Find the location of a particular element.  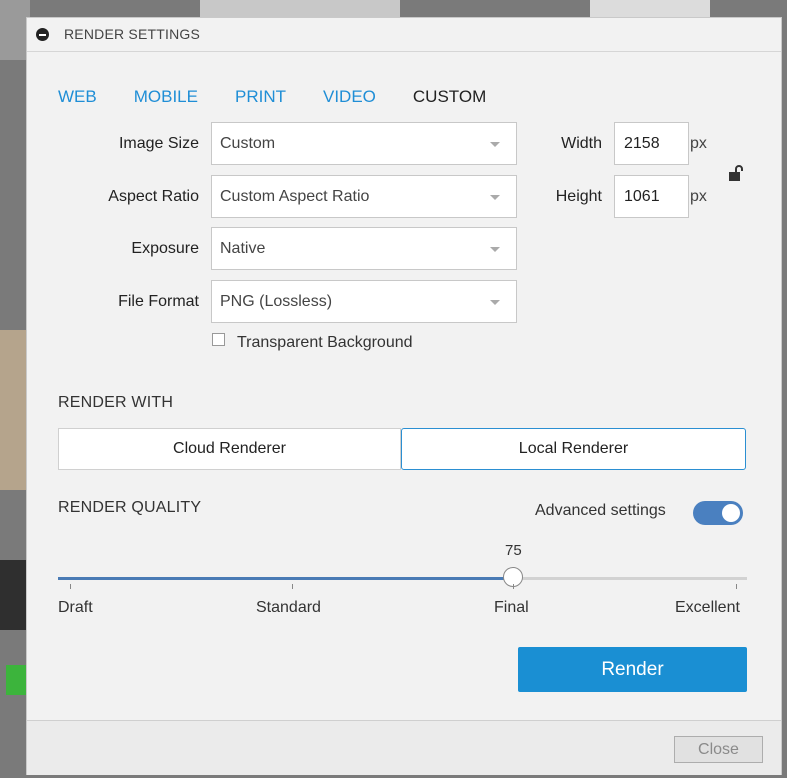

close-button: Close is located at coordinates (718, 749).